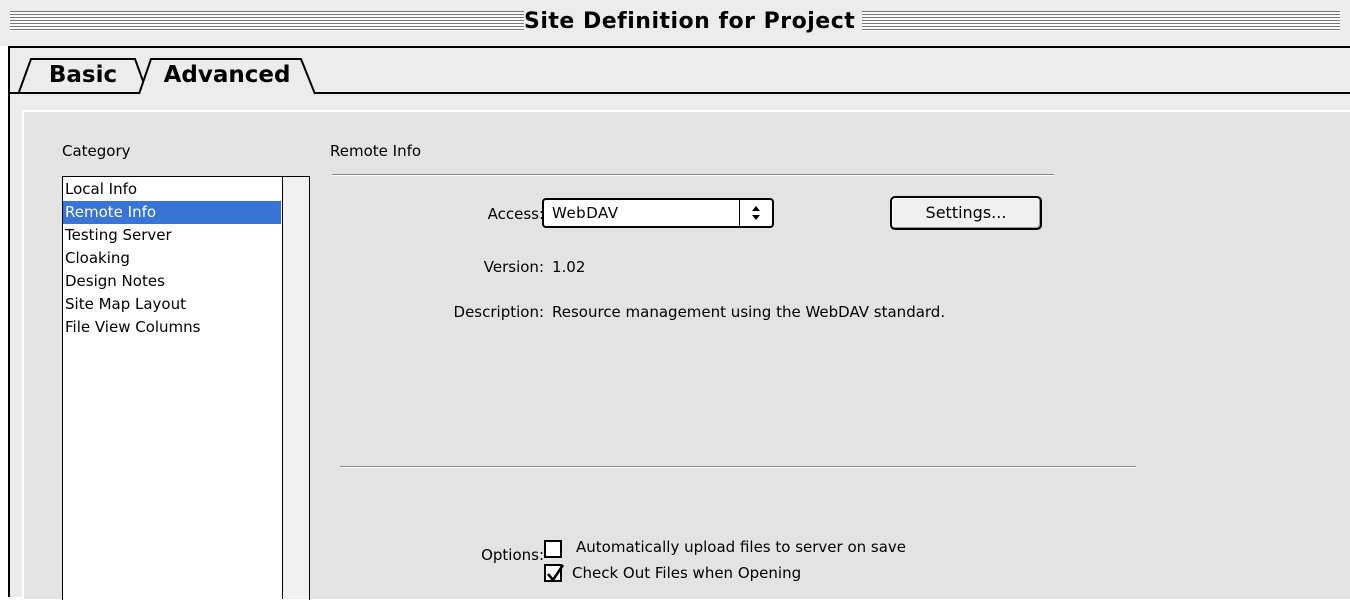  I want to click on check-out-checkbox, so click(554, 573).